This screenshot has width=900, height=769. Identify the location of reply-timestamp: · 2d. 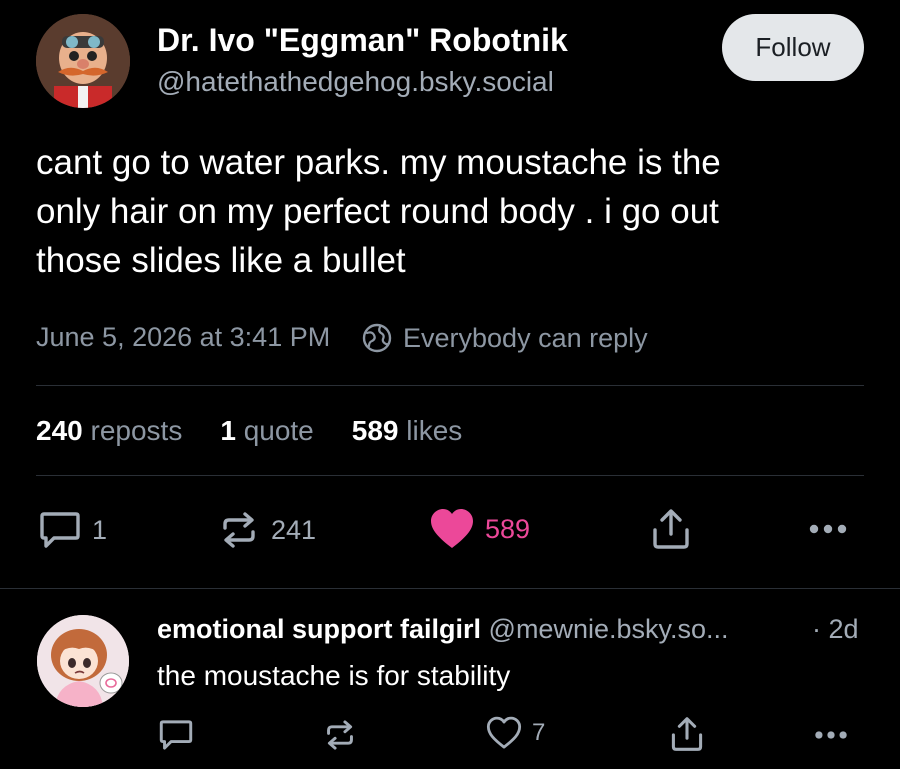
(835, 629).